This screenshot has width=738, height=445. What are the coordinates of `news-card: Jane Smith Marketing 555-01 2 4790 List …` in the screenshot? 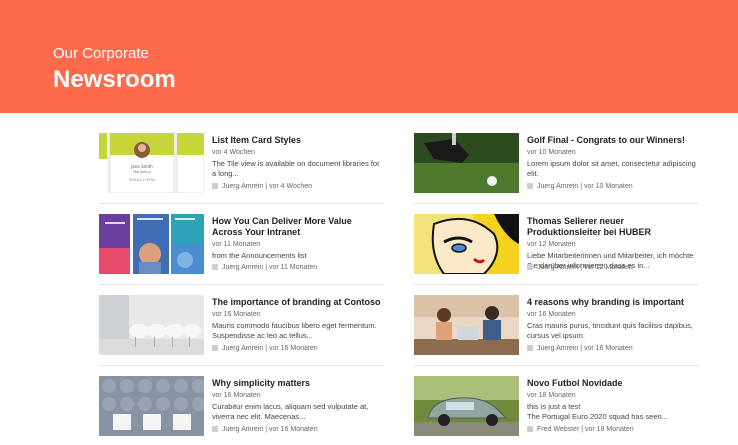 It's located at (241, 163).